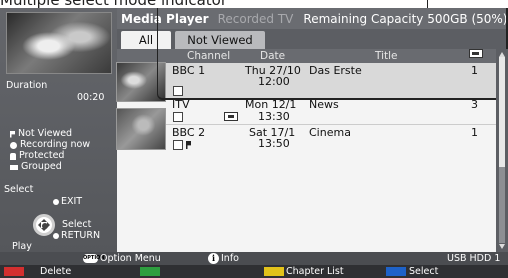  I want to click on row-title: News, so click(324, 104).